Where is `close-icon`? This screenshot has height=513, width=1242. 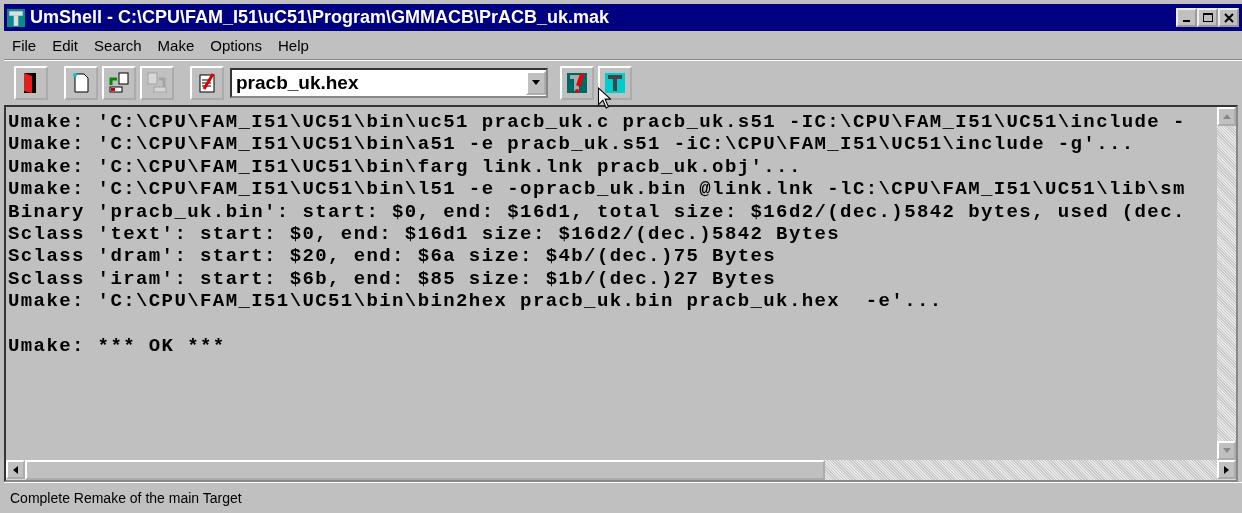
close-icon is located at coordinates (1228, 17).